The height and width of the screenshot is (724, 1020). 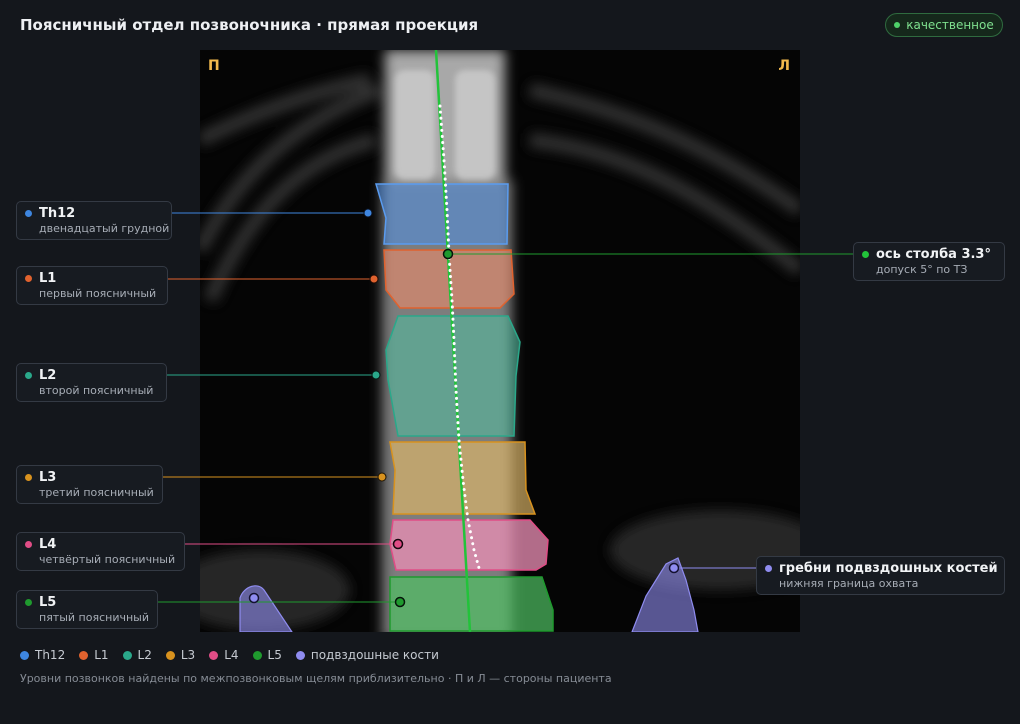 I want to click on quality-badge: качественное, so click(x=944, y=25).